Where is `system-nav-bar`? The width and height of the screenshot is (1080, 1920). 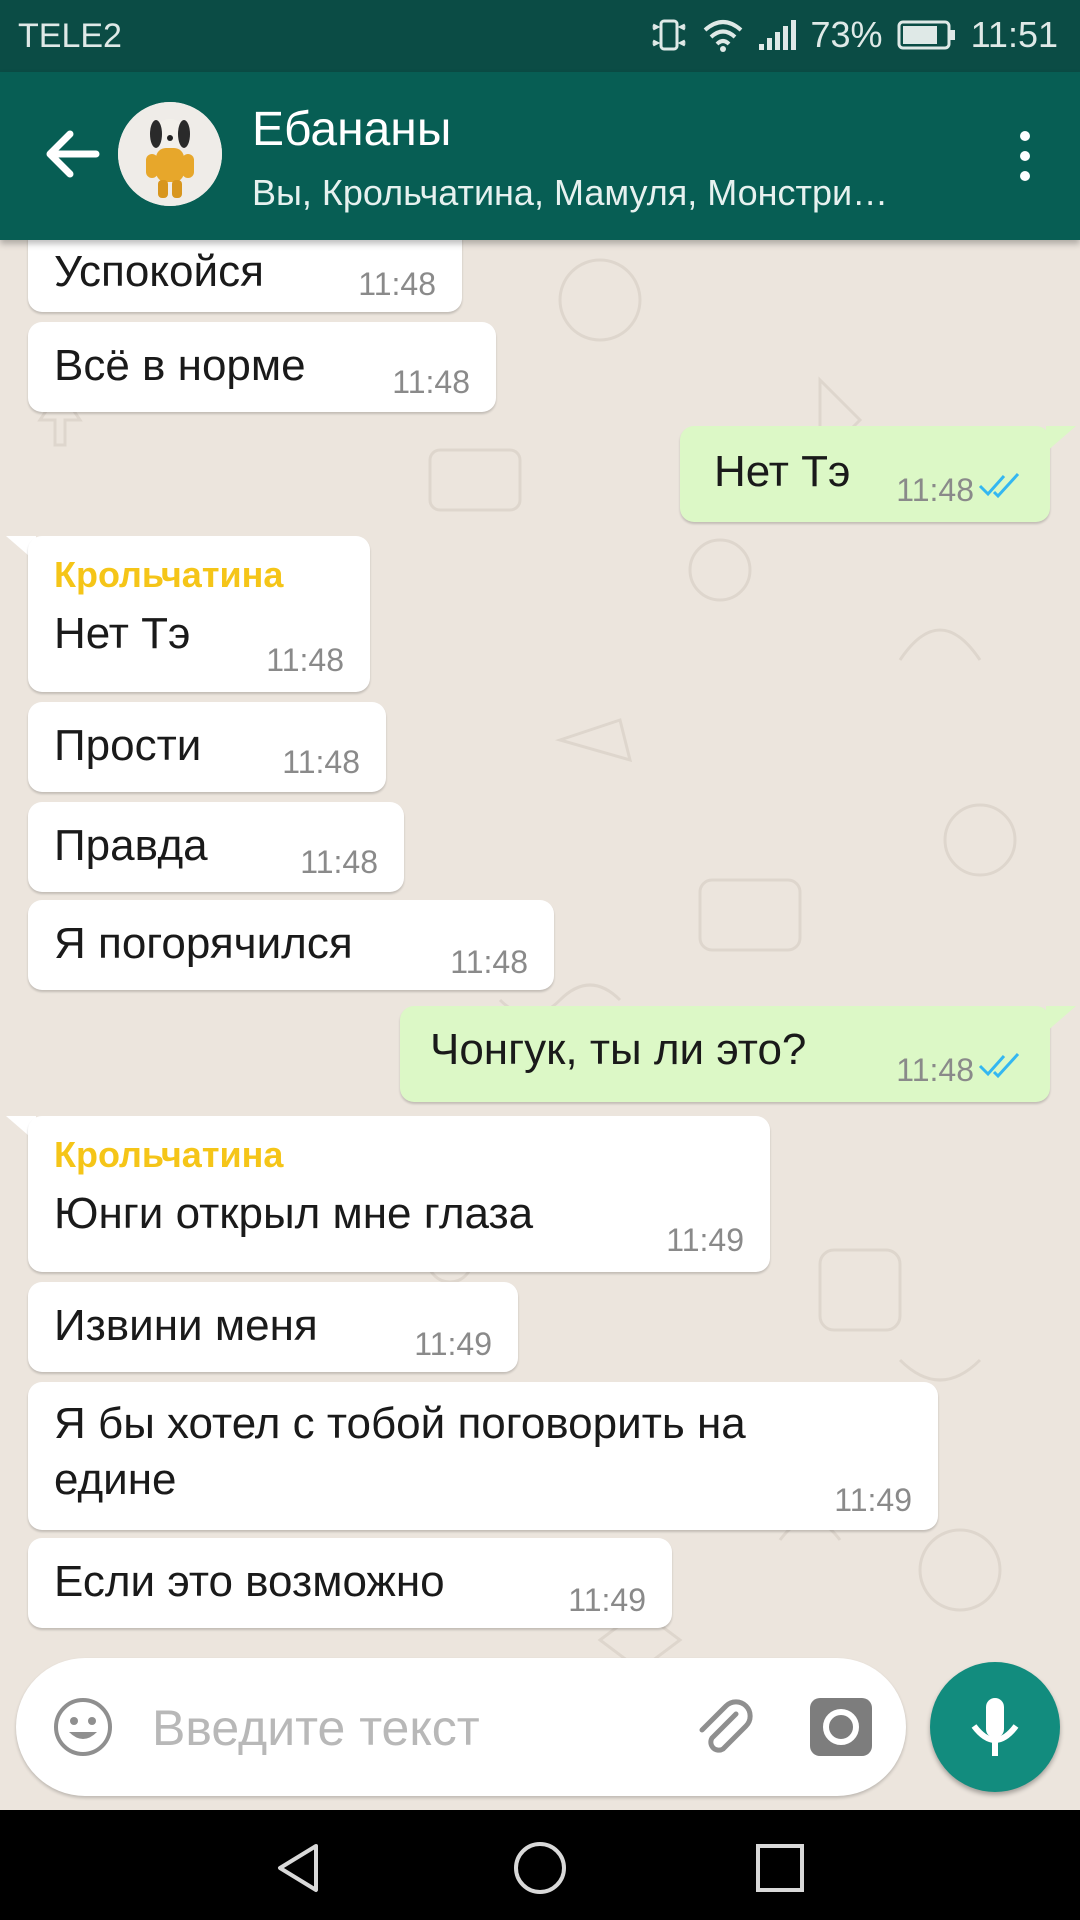 system-nav-bar is located at coordinates (540, 1865).